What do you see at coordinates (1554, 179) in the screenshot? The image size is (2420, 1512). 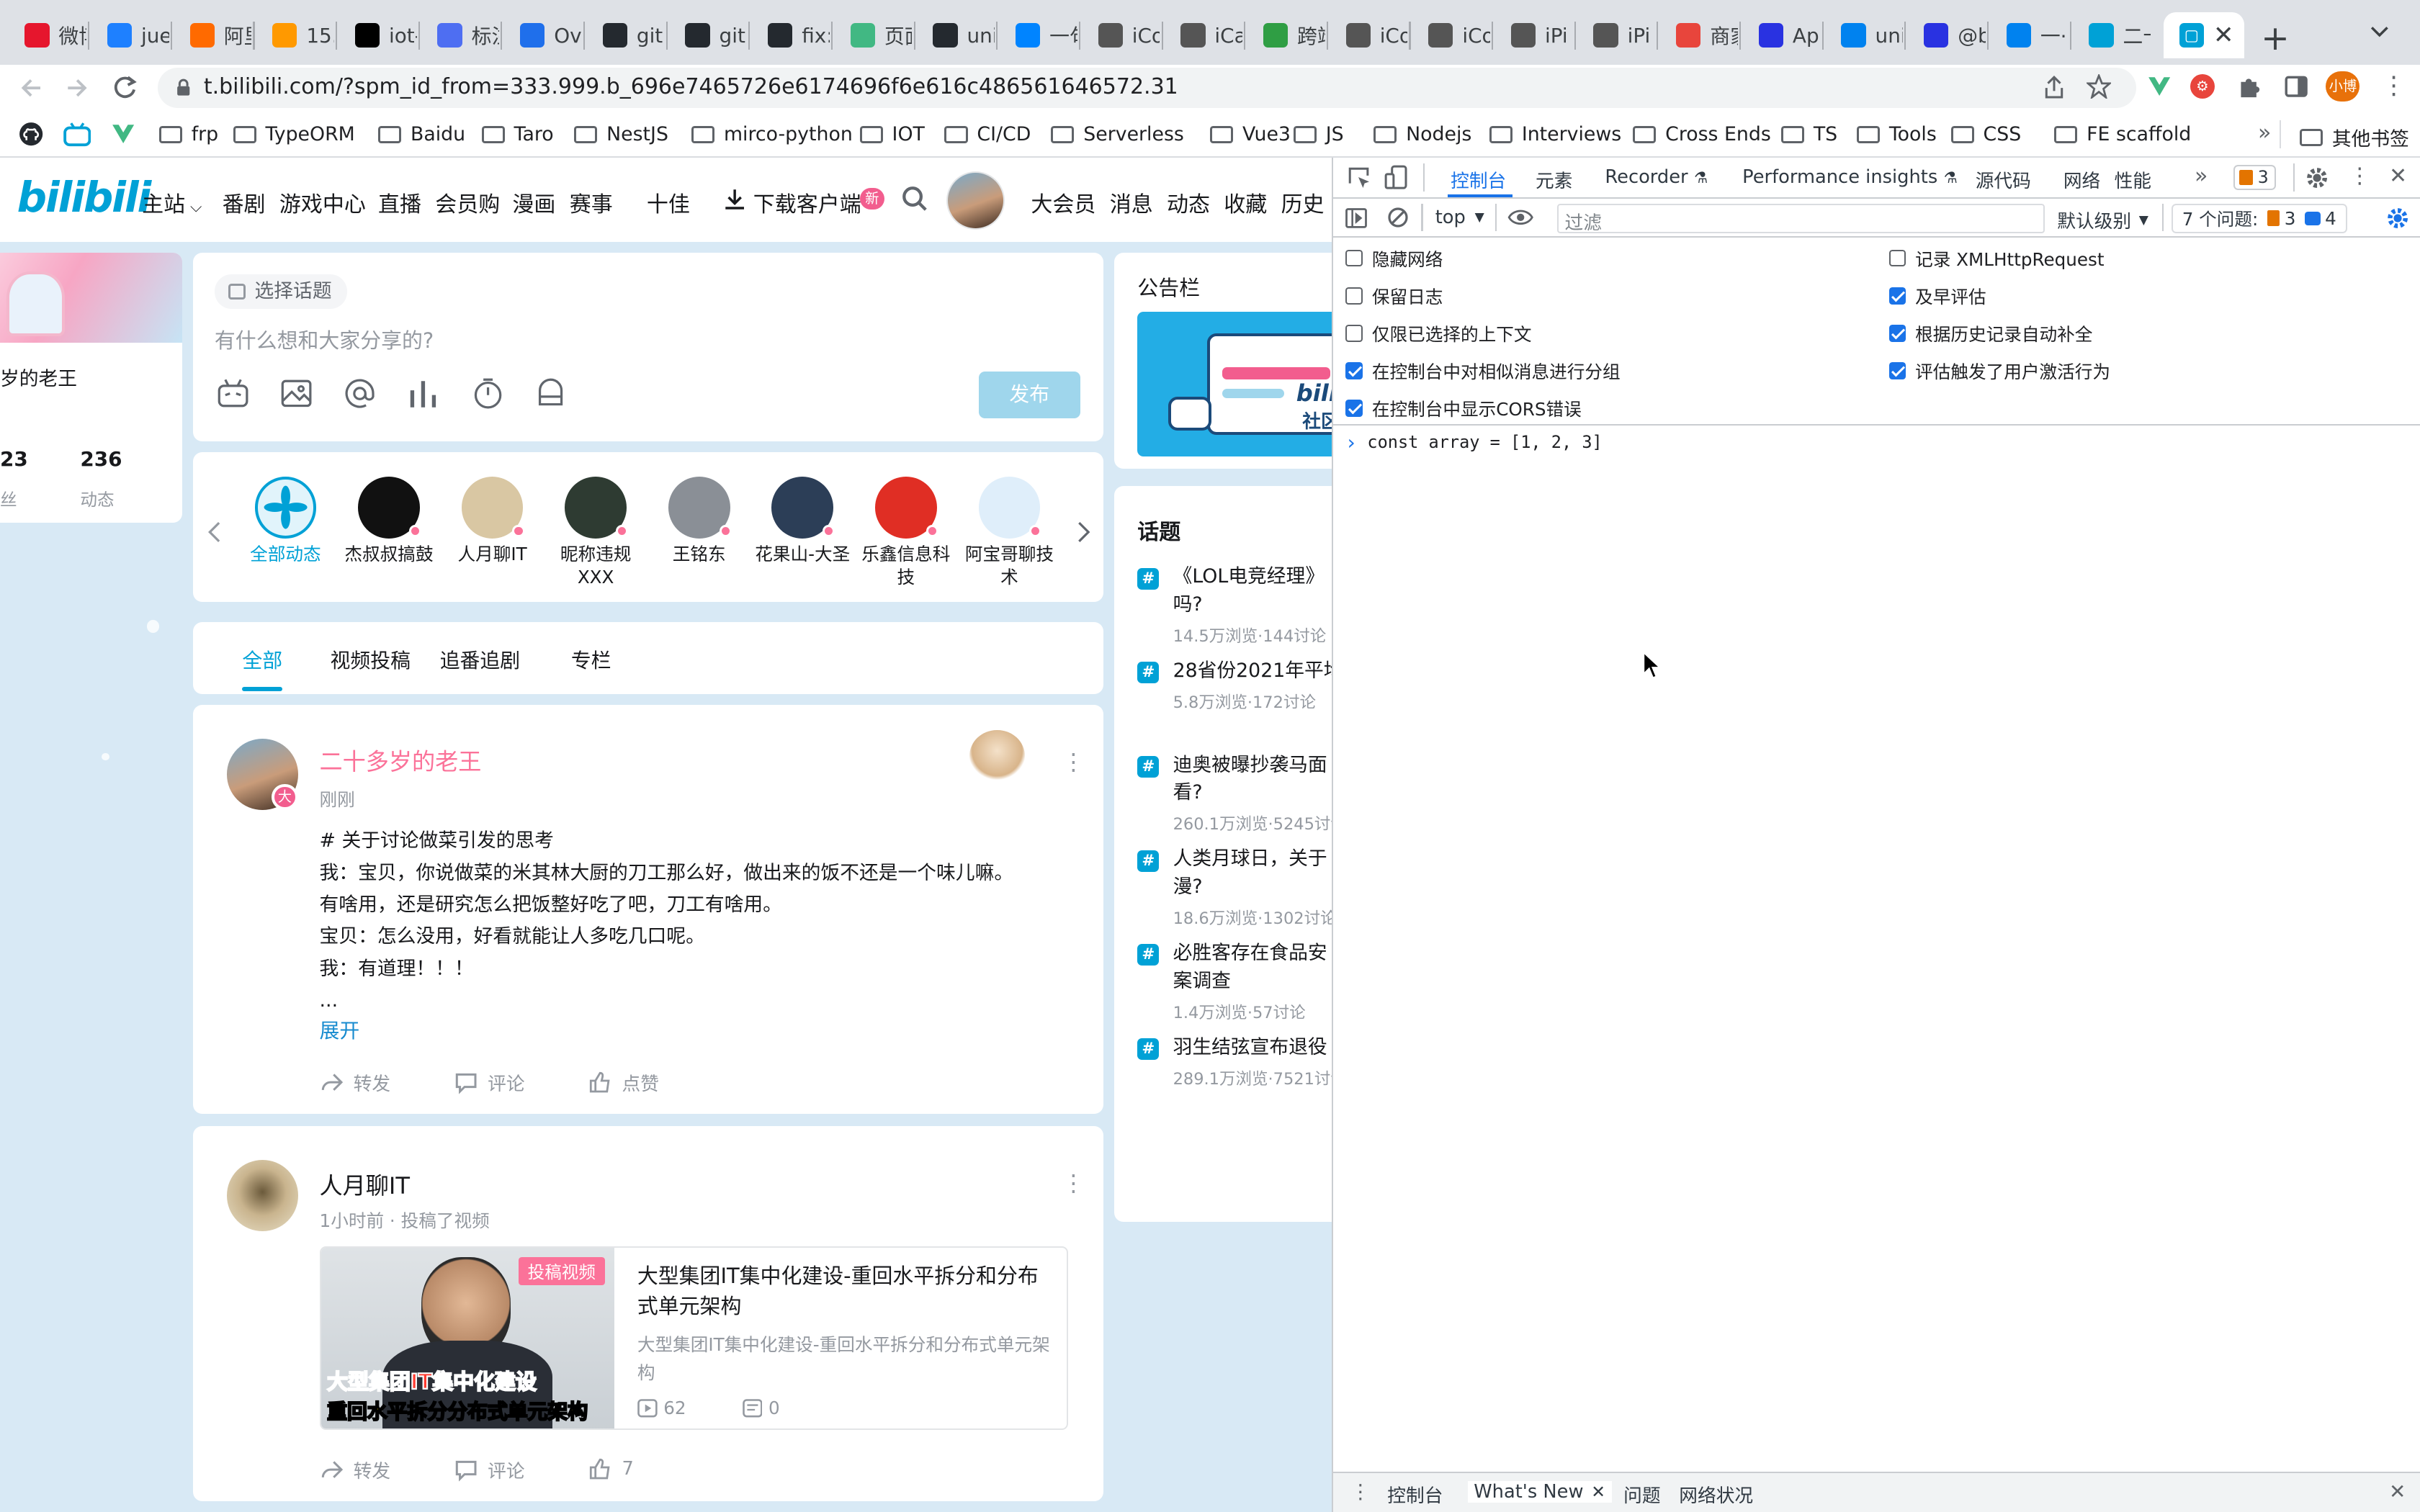 I see `devtools-tab: 元素` at bounding box center [1554, 179].